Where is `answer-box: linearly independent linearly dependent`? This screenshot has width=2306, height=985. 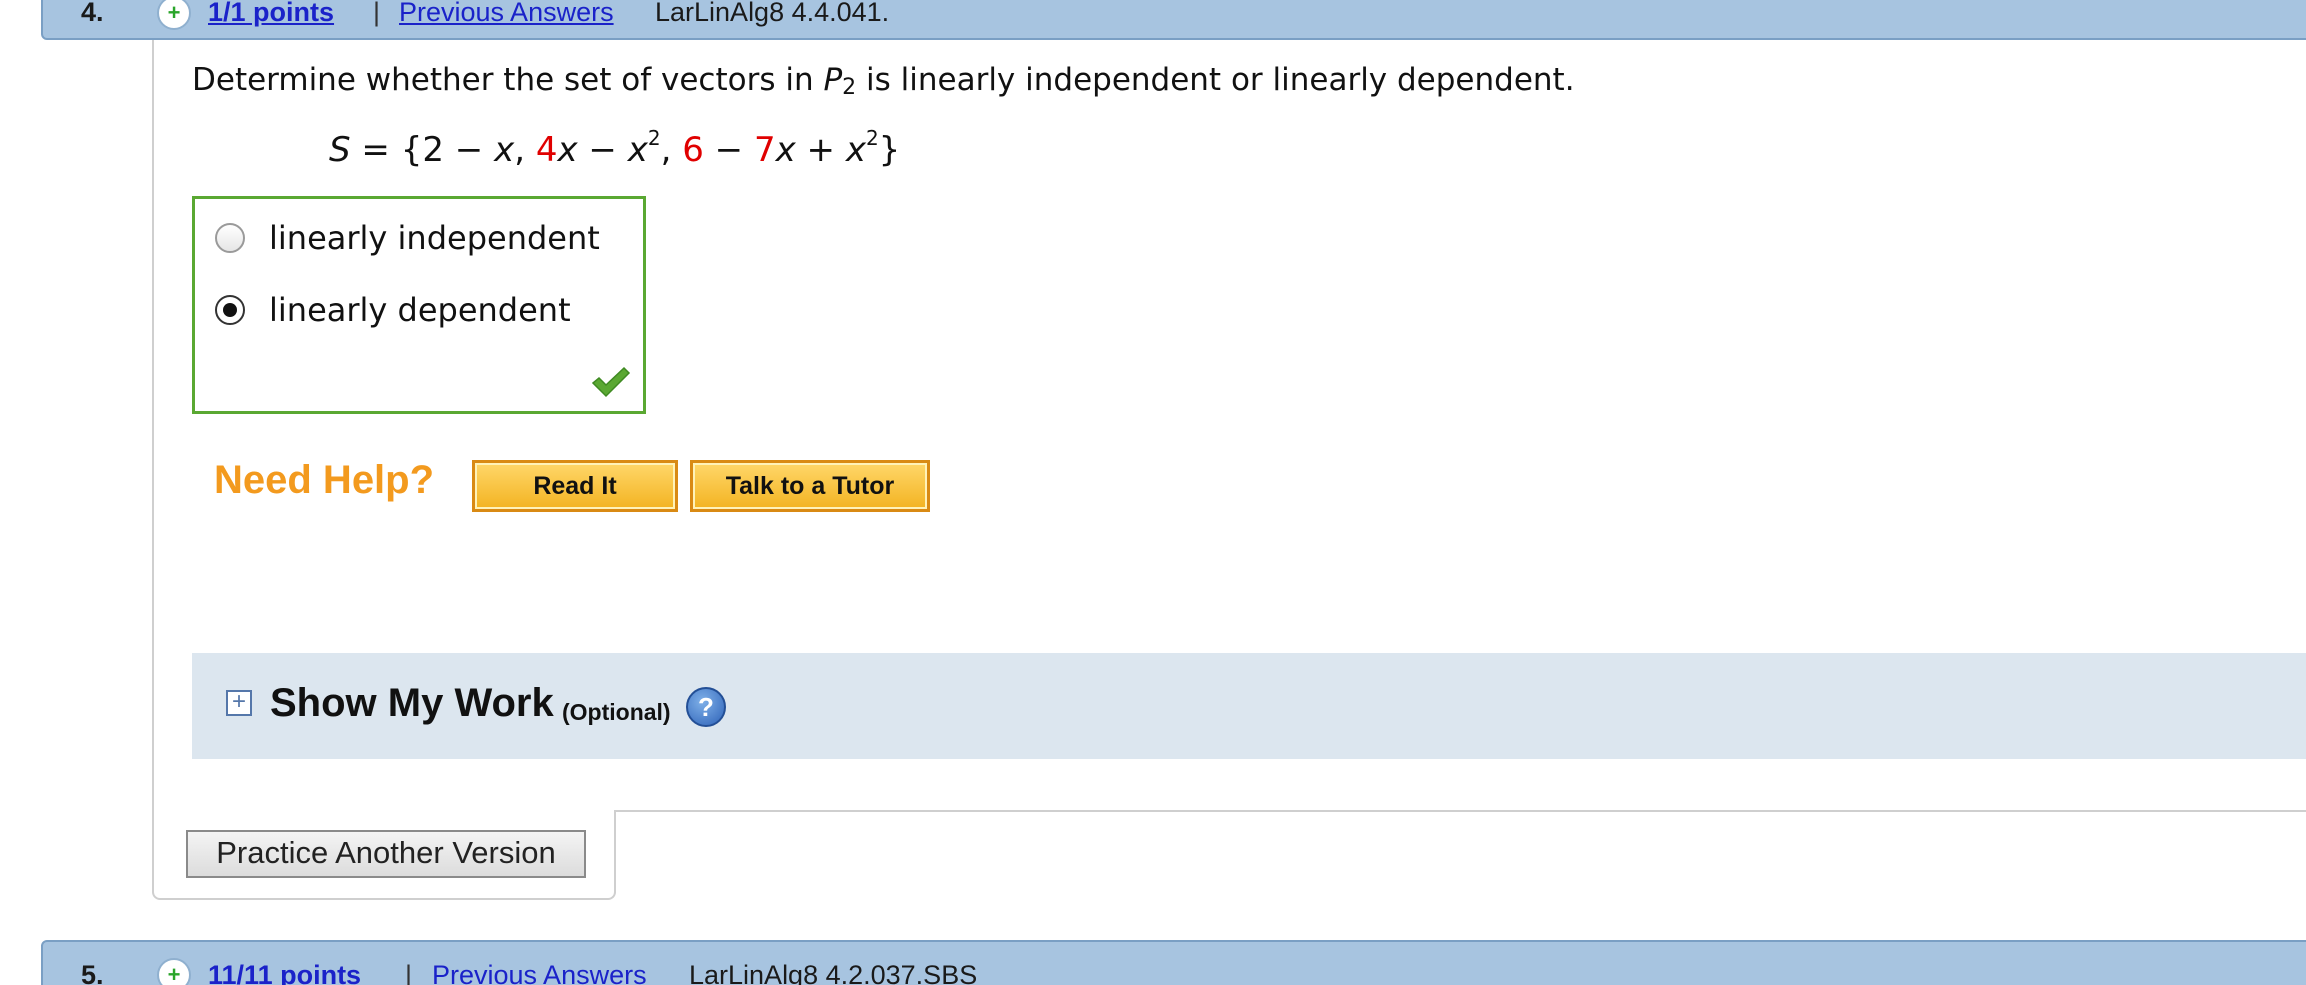
answer-box: linearly independent linearly dependent is located at coordinates (419, 305).